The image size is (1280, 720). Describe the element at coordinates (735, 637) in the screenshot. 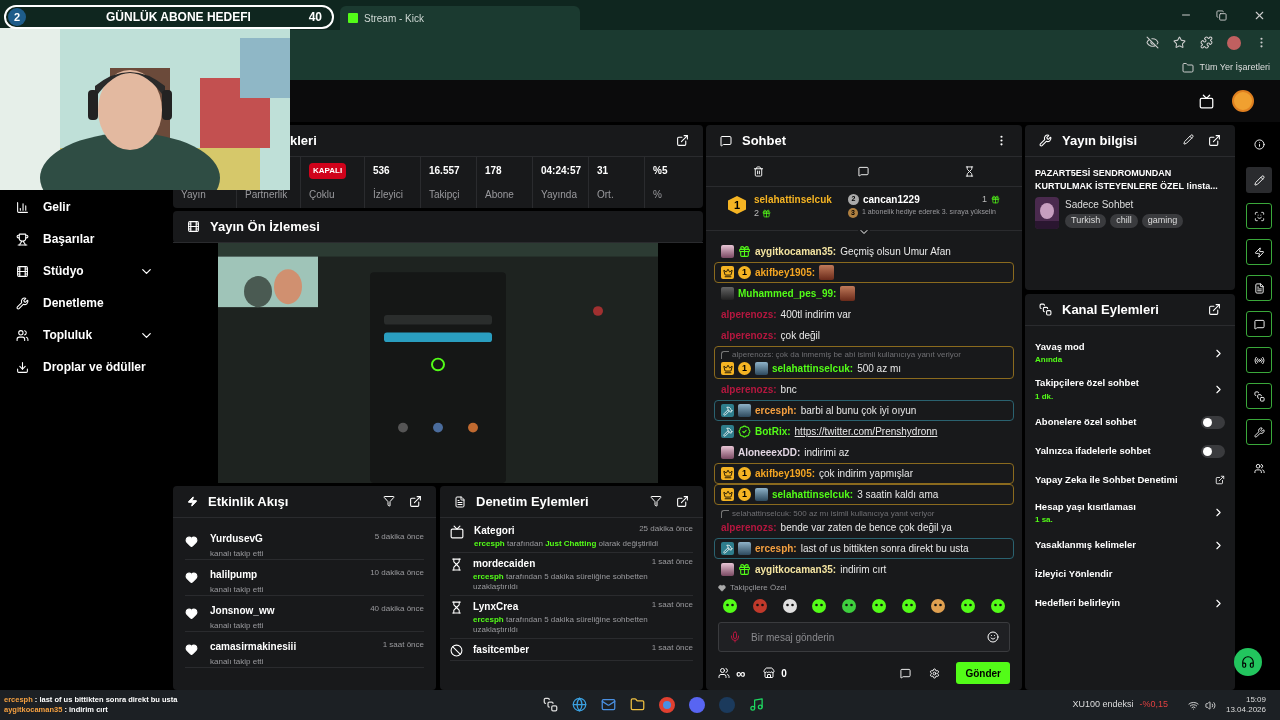

I see `microphone-icon` at that location.